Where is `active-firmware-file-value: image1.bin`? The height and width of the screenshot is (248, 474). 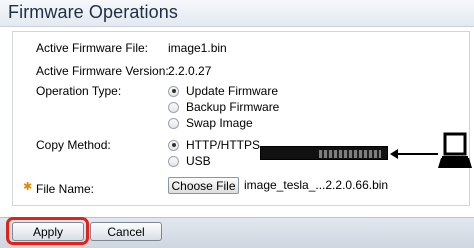
active-firmware-file-value: image1.bin is located at coordinates (197, 48).